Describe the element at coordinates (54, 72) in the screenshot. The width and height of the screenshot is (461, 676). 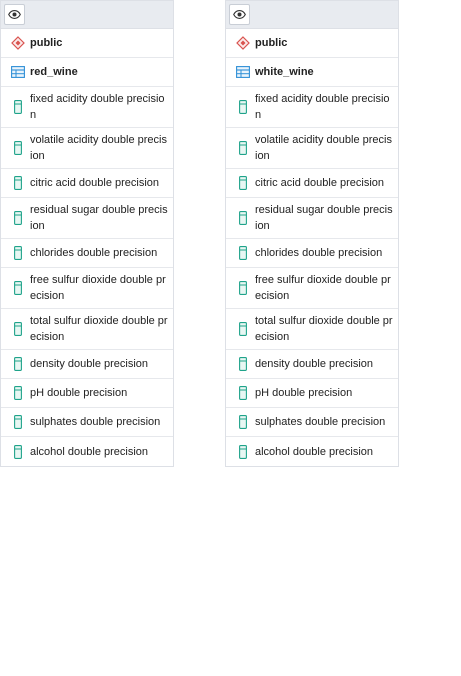
I see `table-name: red_wine` at that location.